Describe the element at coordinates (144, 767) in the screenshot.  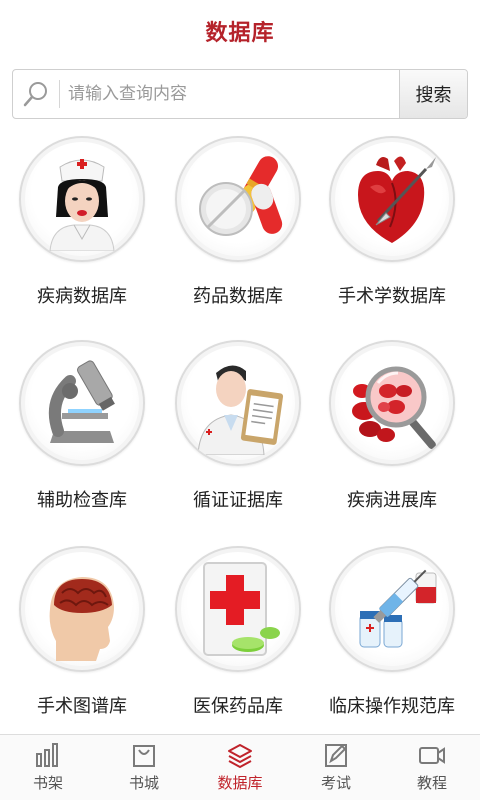
I see `tab-bookstore: 书城` at that location.